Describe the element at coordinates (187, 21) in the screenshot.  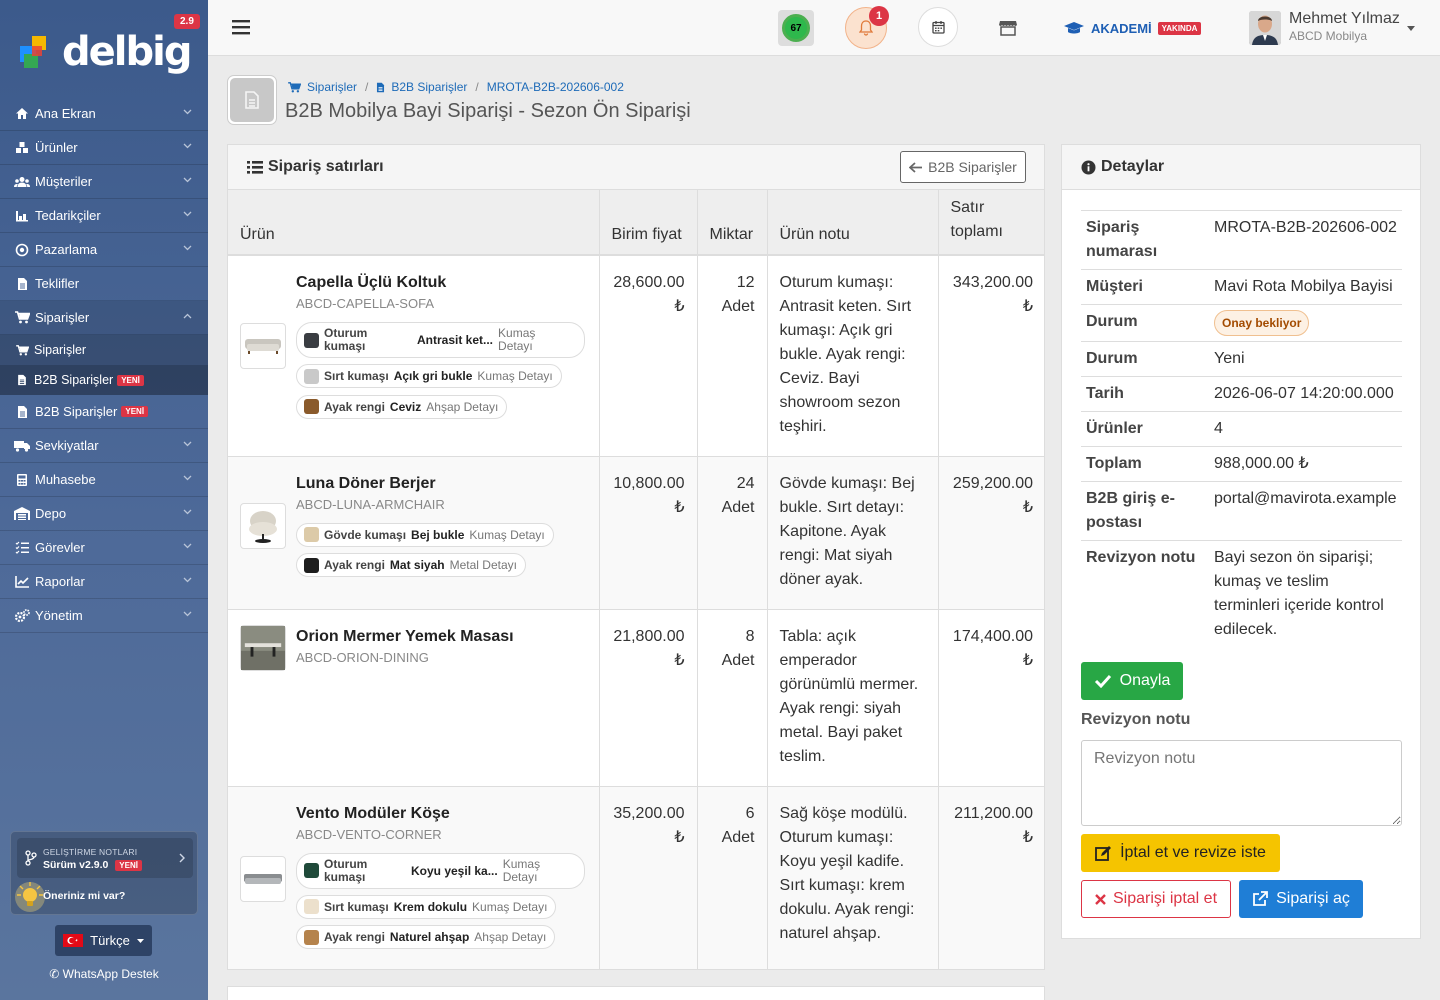
I see `version-badge: 2.9` at that location.